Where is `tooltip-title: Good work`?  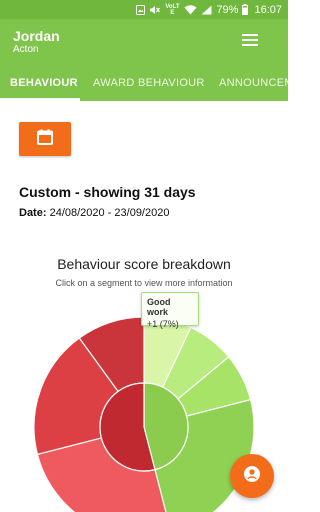
tooltip-title: Good work is located at coordinates (159, 307).